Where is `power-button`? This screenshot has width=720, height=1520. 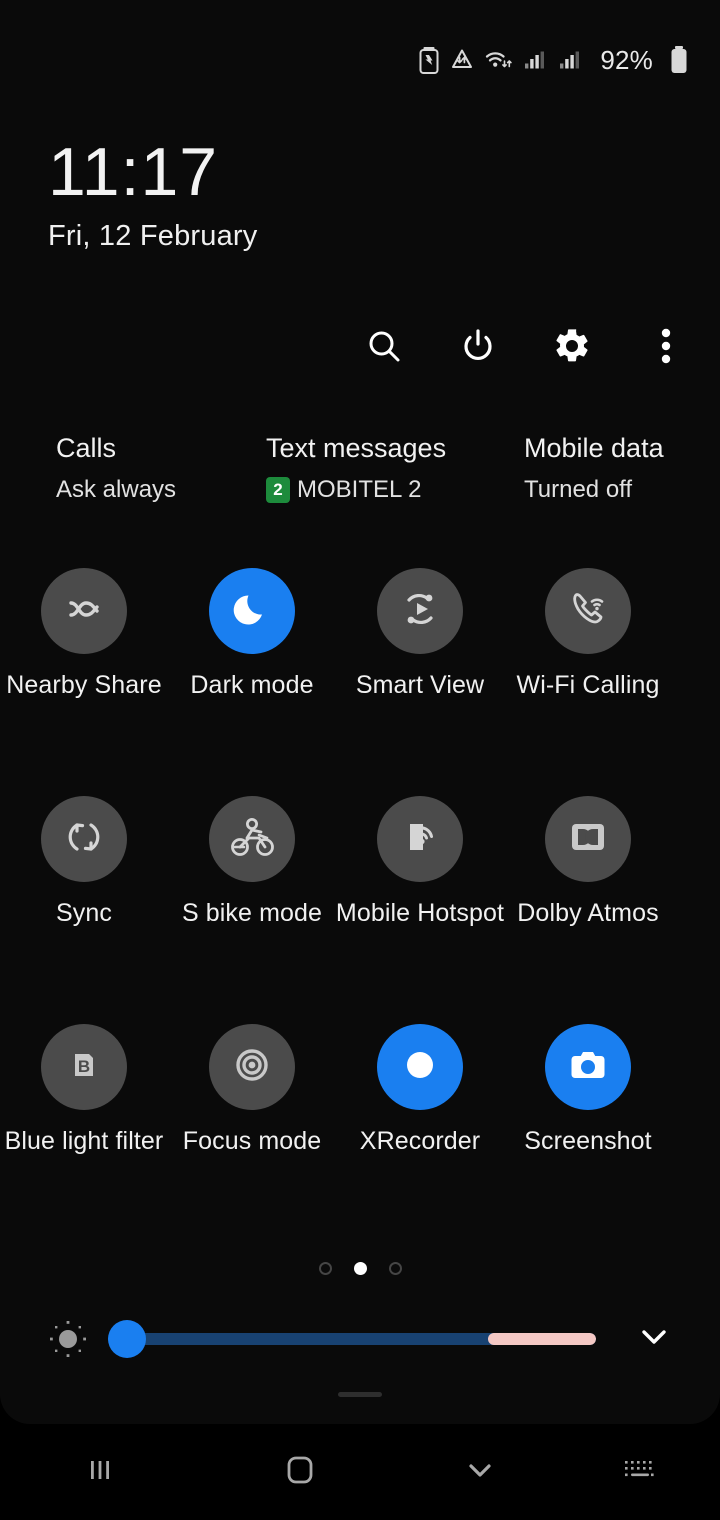
power-button is located at coordinates (478, 348).